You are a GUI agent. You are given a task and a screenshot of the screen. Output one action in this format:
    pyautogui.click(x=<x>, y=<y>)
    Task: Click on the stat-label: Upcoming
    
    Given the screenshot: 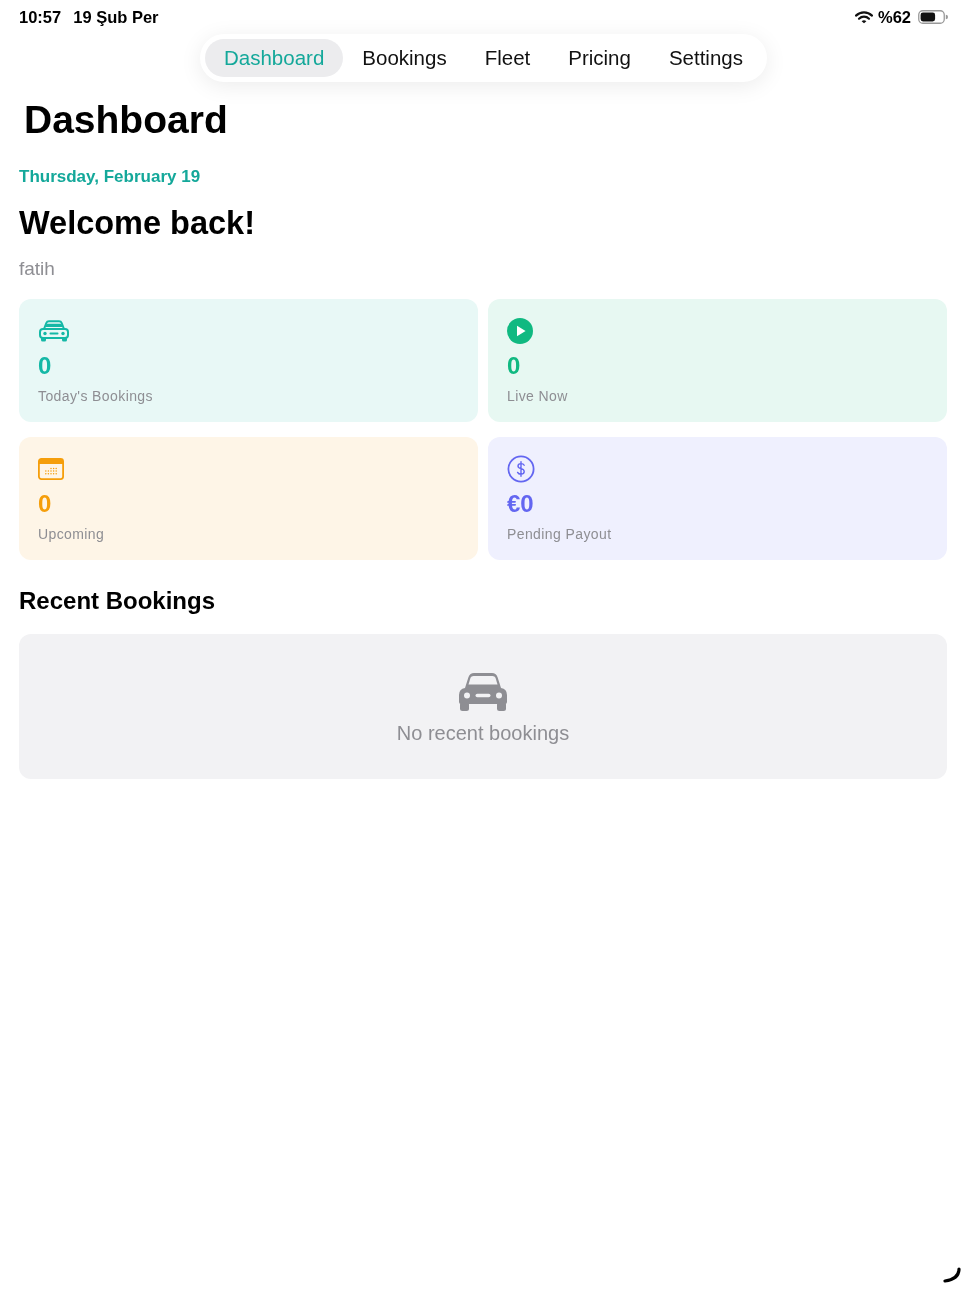 What is the action you would take?
    pyautogui.click(x=72, y=534)
    